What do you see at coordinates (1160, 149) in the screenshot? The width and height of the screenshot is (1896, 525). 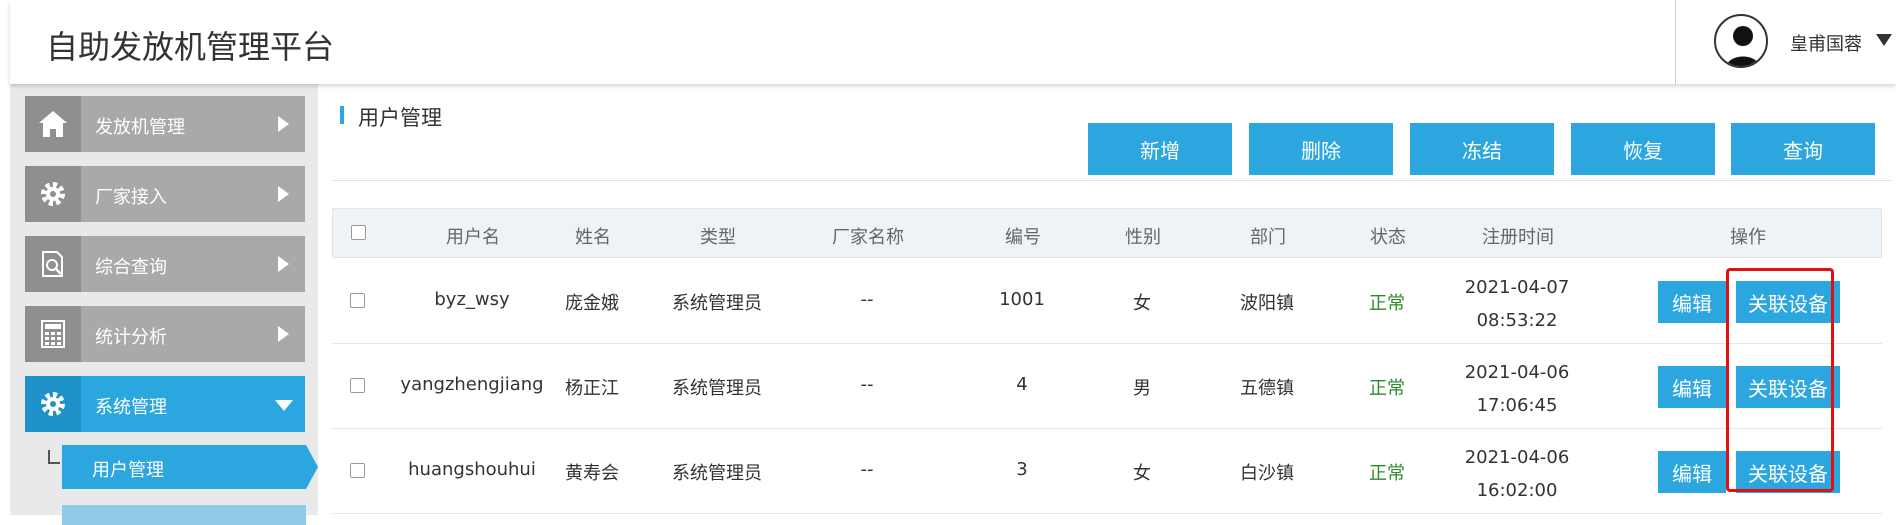 I see `add-button: 新增` at bounding box center [1160, 149].